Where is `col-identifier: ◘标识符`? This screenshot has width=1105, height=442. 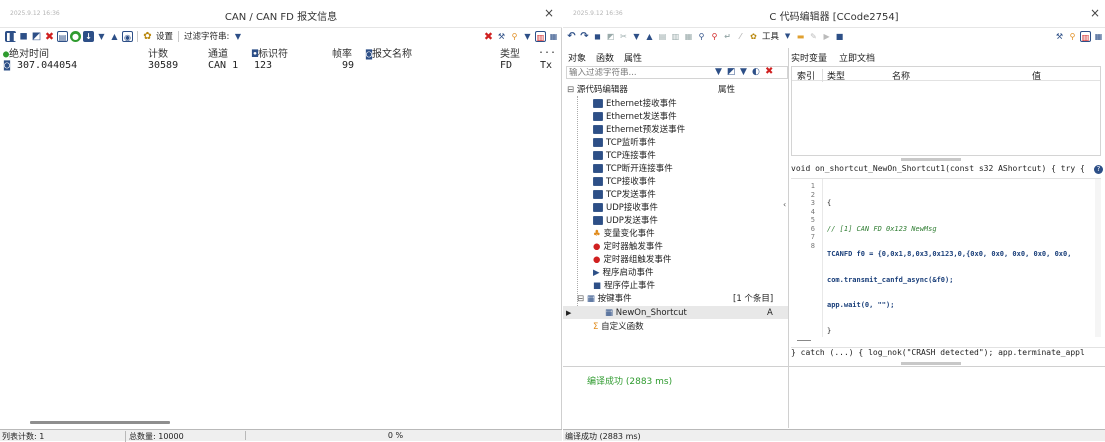 col-identifier: ◘标识符 is located at coordinates (270, 52).